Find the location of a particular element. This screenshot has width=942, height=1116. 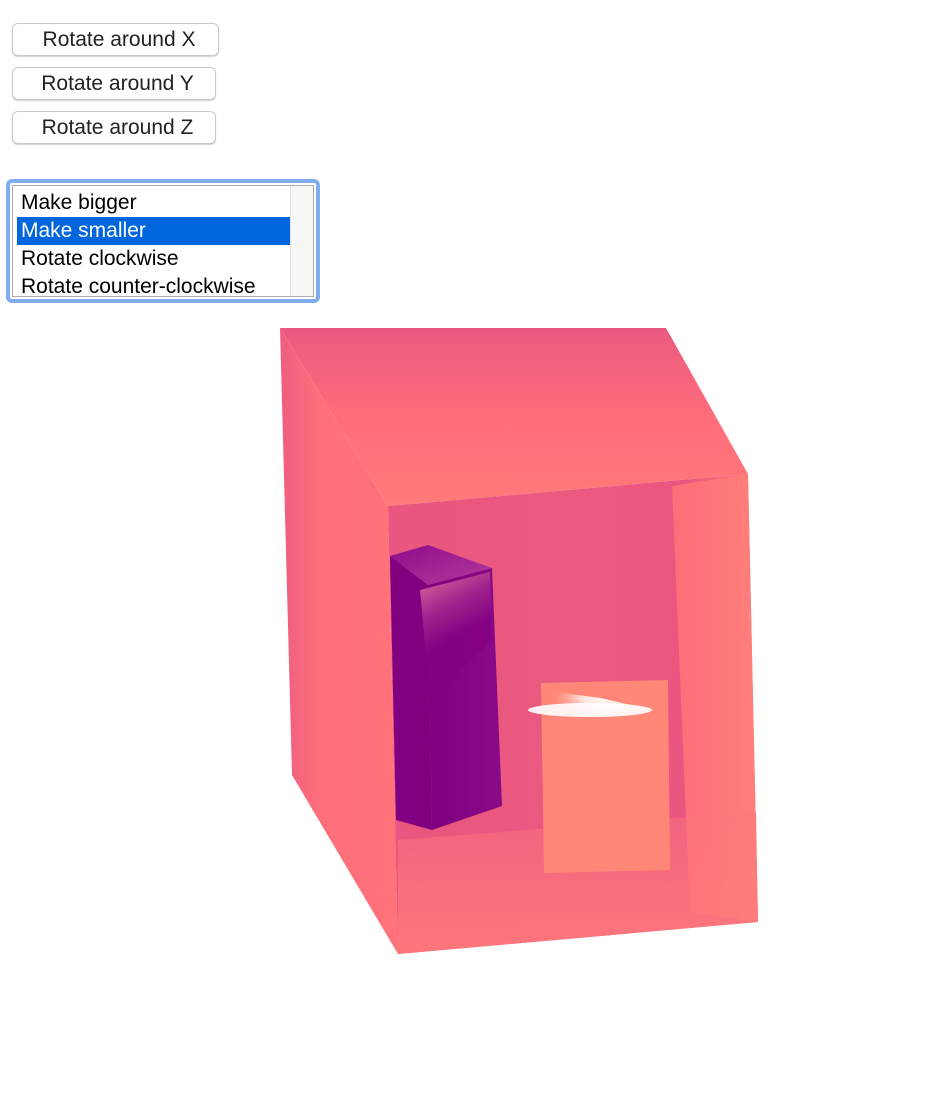

option-rotate-counter-clockwise: Rotate counter-clockwise is located at coordinates (155, 284).